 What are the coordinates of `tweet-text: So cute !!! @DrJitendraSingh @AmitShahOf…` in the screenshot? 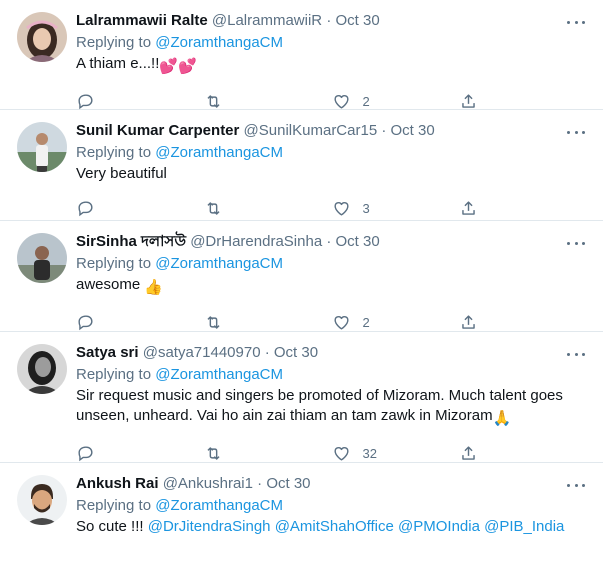 It's located at (331, 527).